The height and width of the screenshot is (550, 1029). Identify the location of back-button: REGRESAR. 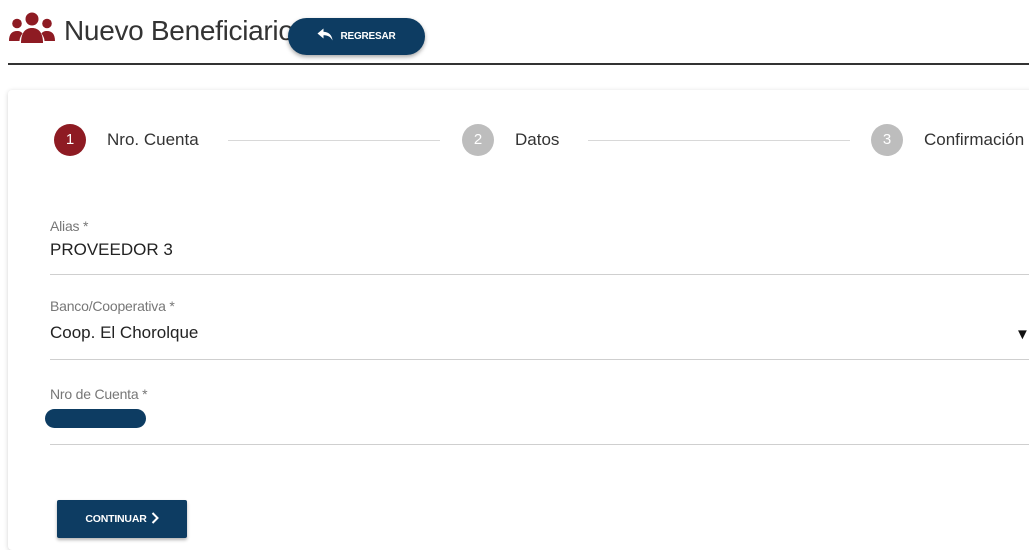
(356, 36).